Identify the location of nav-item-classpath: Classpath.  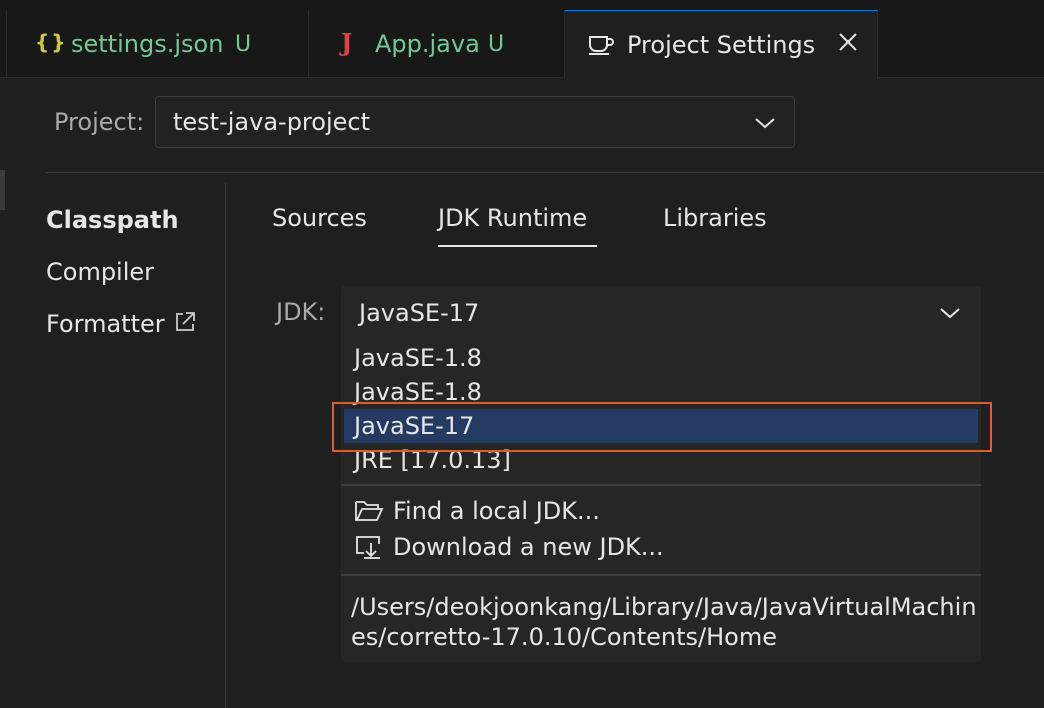
(112, 220).